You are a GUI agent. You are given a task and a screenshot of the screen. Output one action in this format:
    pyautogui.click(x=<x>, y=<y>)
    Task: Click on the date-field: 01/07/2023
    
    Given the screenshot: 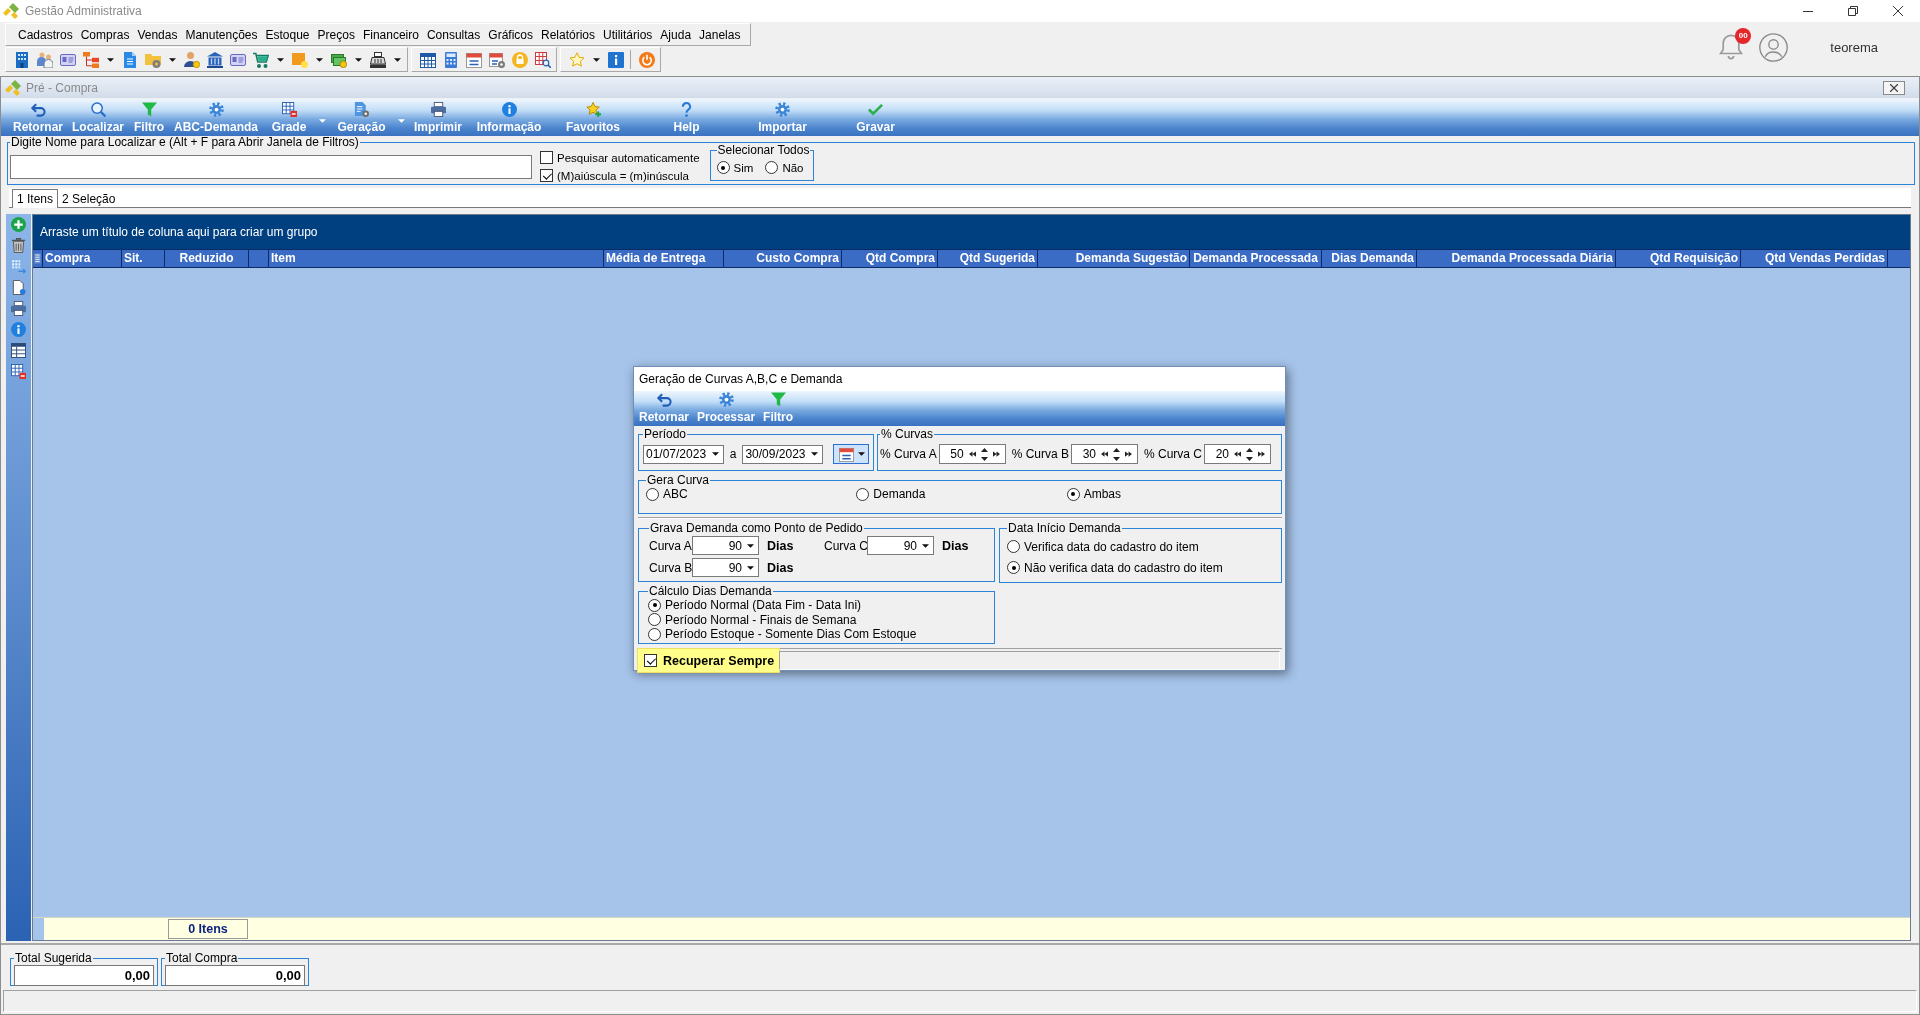 What is the action you would take?
    pyautogui.click(x=683, y=454)
    